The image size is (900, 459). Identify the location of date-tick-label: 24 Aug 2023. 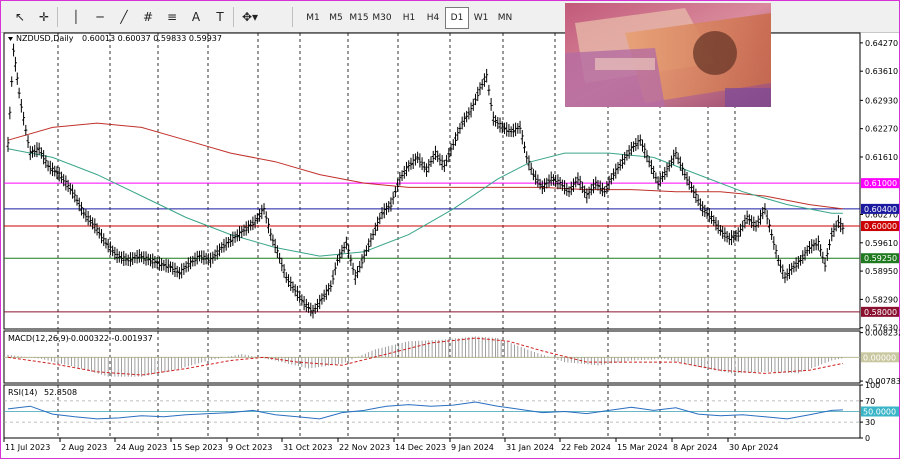
(141, 447).